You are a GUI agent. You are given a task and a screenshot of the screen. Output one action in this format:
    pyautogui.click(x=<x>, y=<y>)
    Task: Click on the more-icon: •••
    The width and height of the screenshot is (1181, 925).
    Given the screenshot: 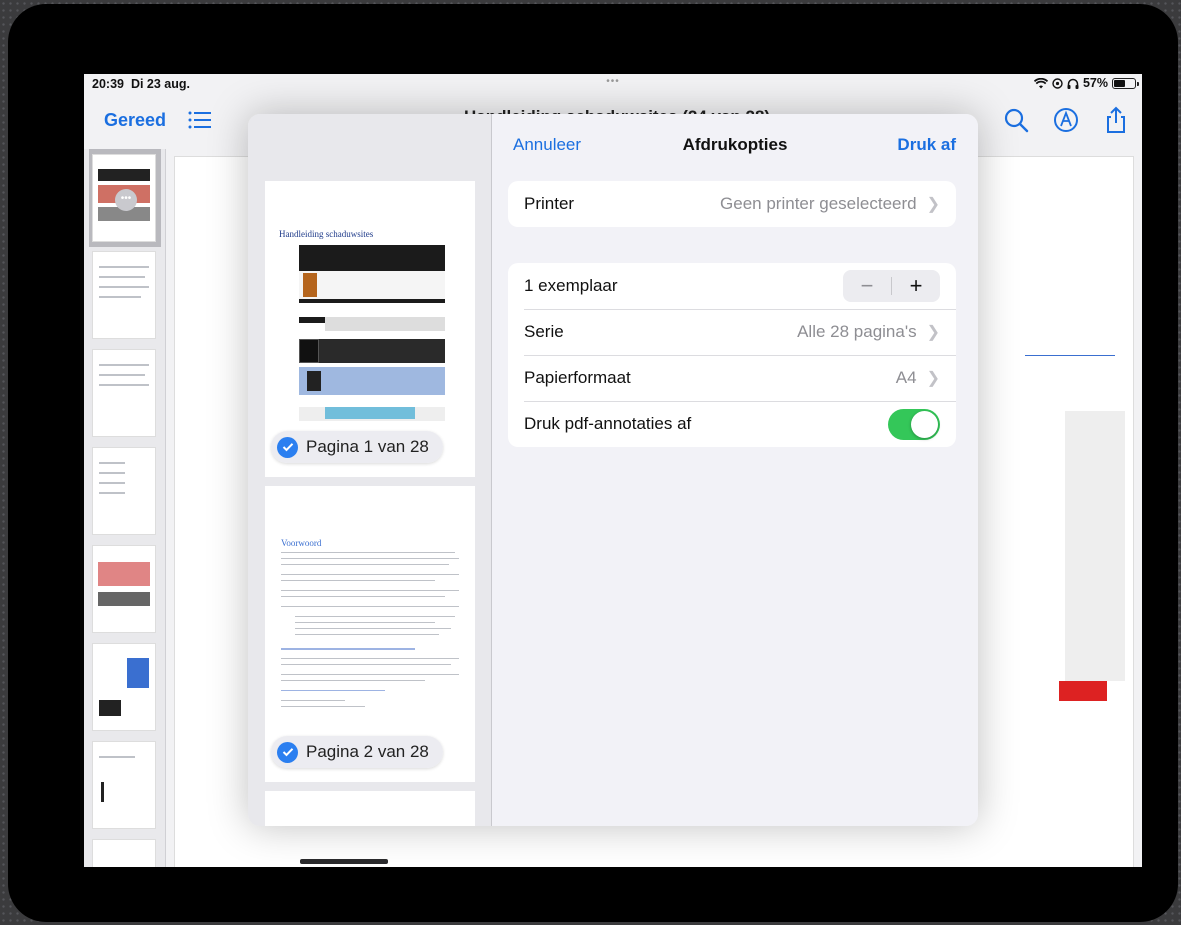 What is the action you would take?
    pyautogui.click(x=126, y=200)
    